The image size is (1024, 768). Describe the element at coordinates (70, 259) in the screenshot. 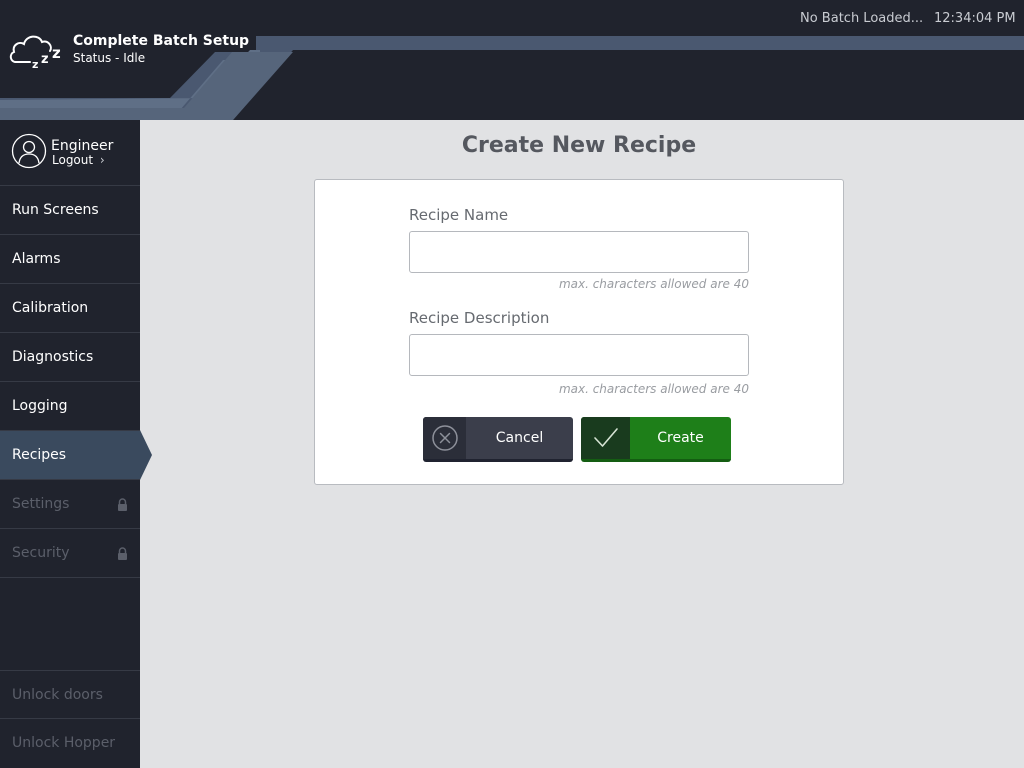

I see `sidebar-item-alarms: Alarms` at that location.